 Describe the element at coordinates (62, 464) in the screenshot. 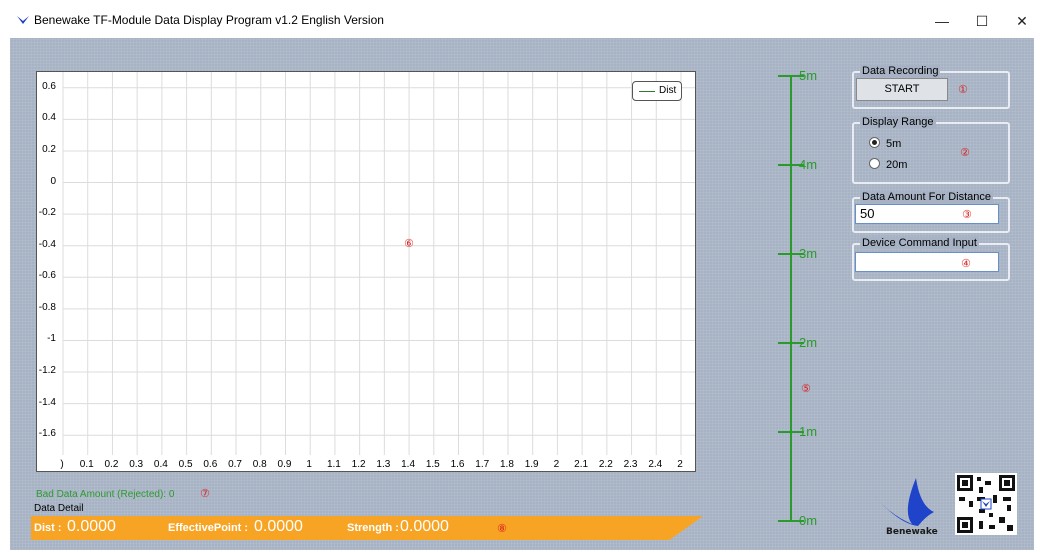

I see `x-tick-label: )` at that location.